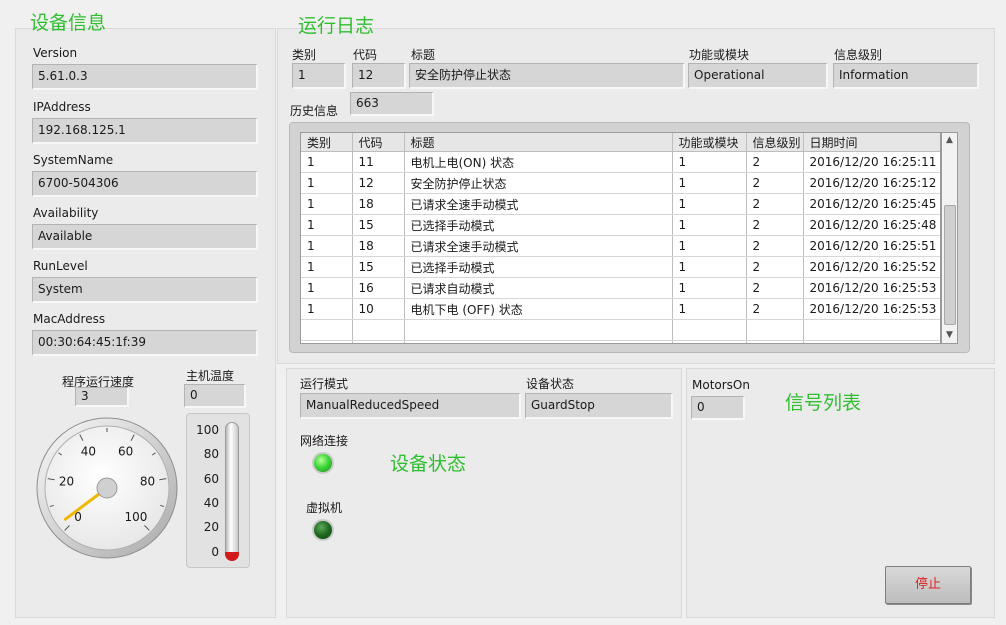 The width and height of the screenshot is (1006, 625). Describe the element at coordinates (871, 162) in the screenshot. I see `table-cell: 2016/12/20 16:25:11` at that location.